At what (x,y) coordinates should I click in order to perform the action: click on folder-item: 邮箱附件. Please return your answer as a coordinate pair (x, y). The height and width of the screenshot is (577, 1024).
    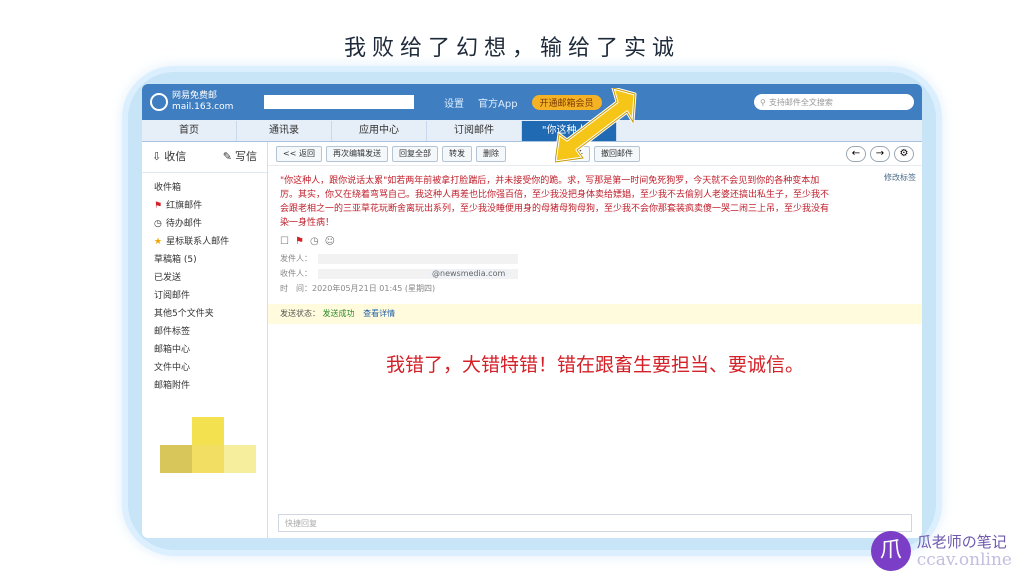
    Looking at the image, I should click on (204, 386).